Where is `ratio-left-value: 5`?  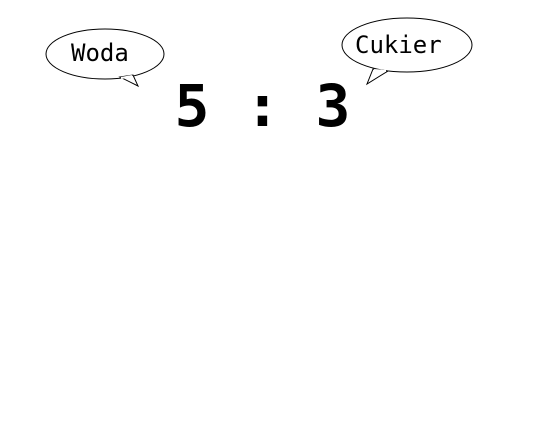 ratio-left-value: 5 is located at coordinates (192, 106).